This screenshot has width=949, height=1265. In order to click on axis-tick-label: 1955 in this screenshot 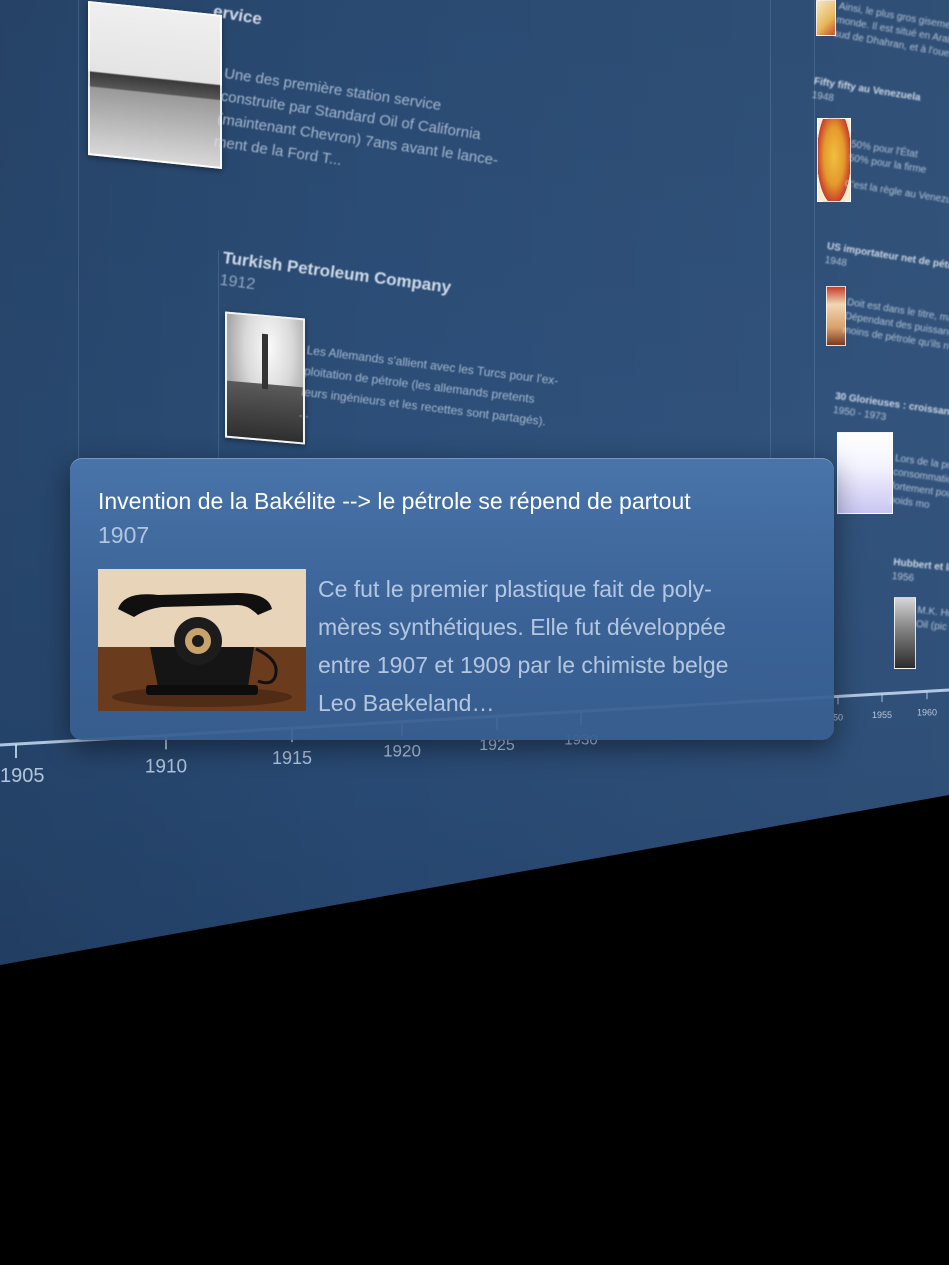, I will do `click(882, 715)`.